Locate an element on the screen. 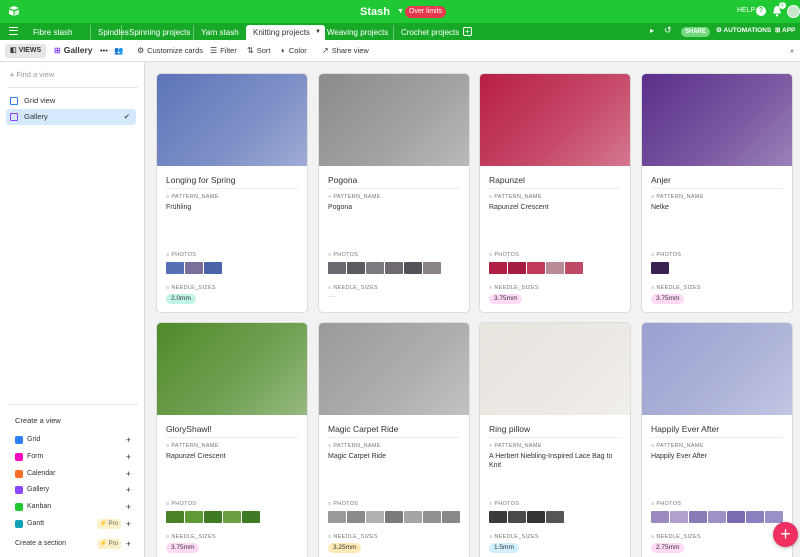 The width and height of the screenshot is (800, 557). share-view-button: ↗ Share view is located at coordinates (345, 50).